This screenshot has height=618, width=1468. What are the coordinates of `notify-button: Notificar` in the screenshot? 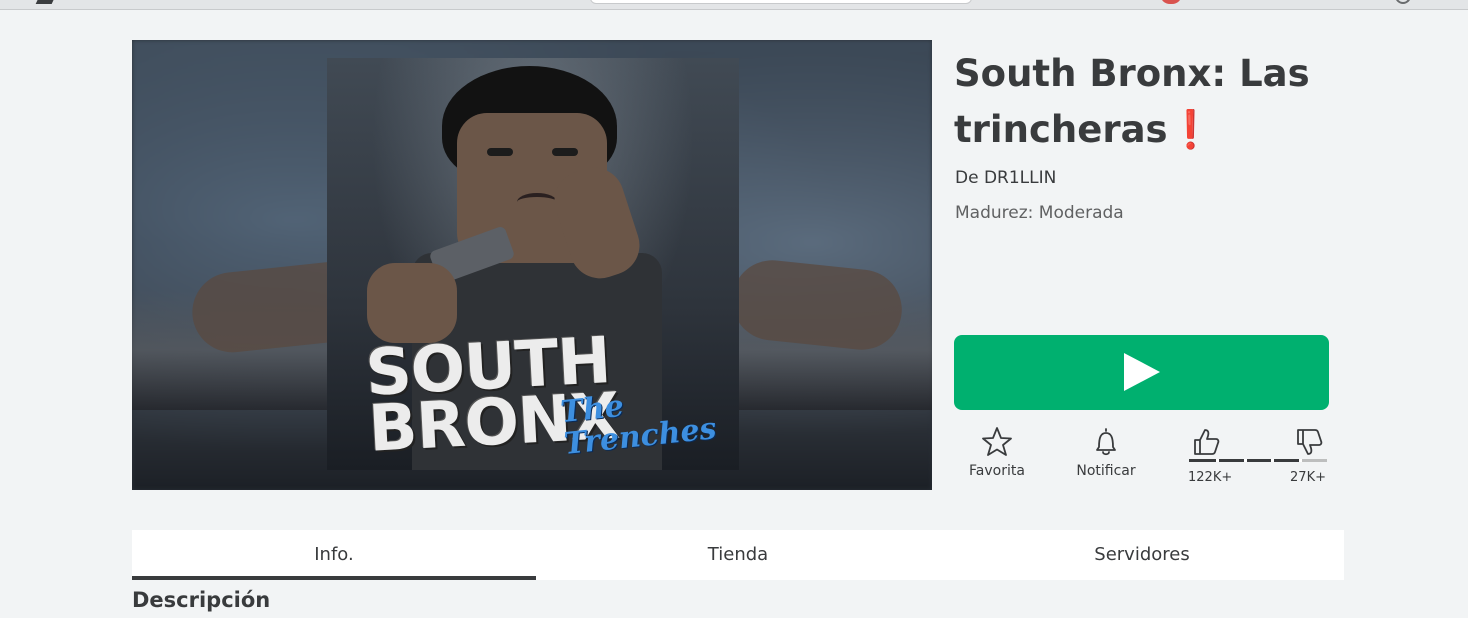 It's located at (1106, 452).